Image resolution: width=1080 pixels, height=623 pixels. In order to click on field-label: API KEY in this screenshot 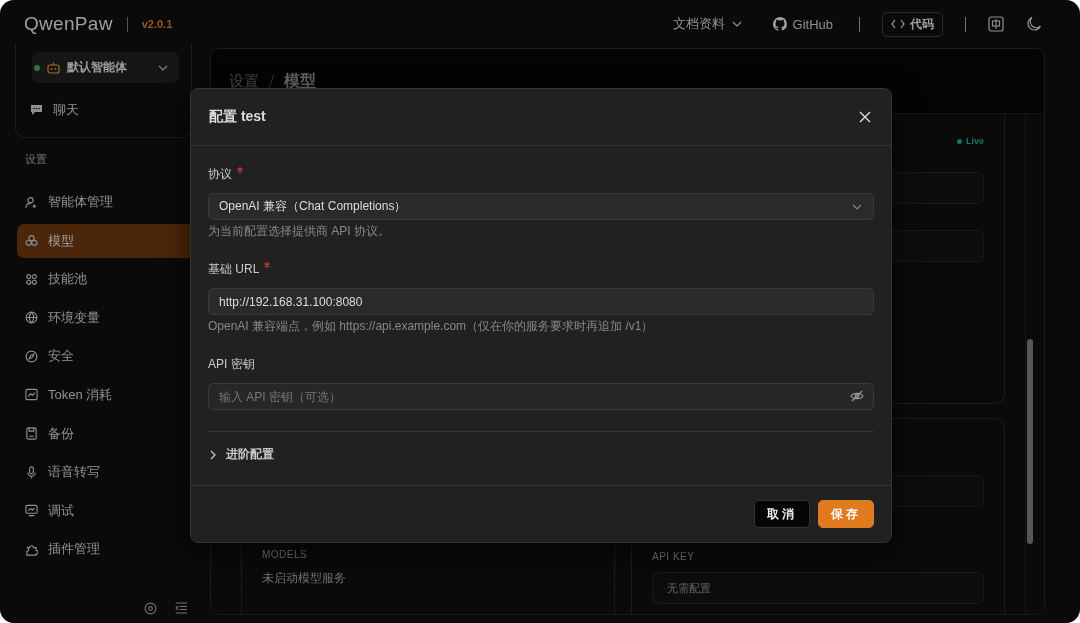, I will do `click(674, 556)`.